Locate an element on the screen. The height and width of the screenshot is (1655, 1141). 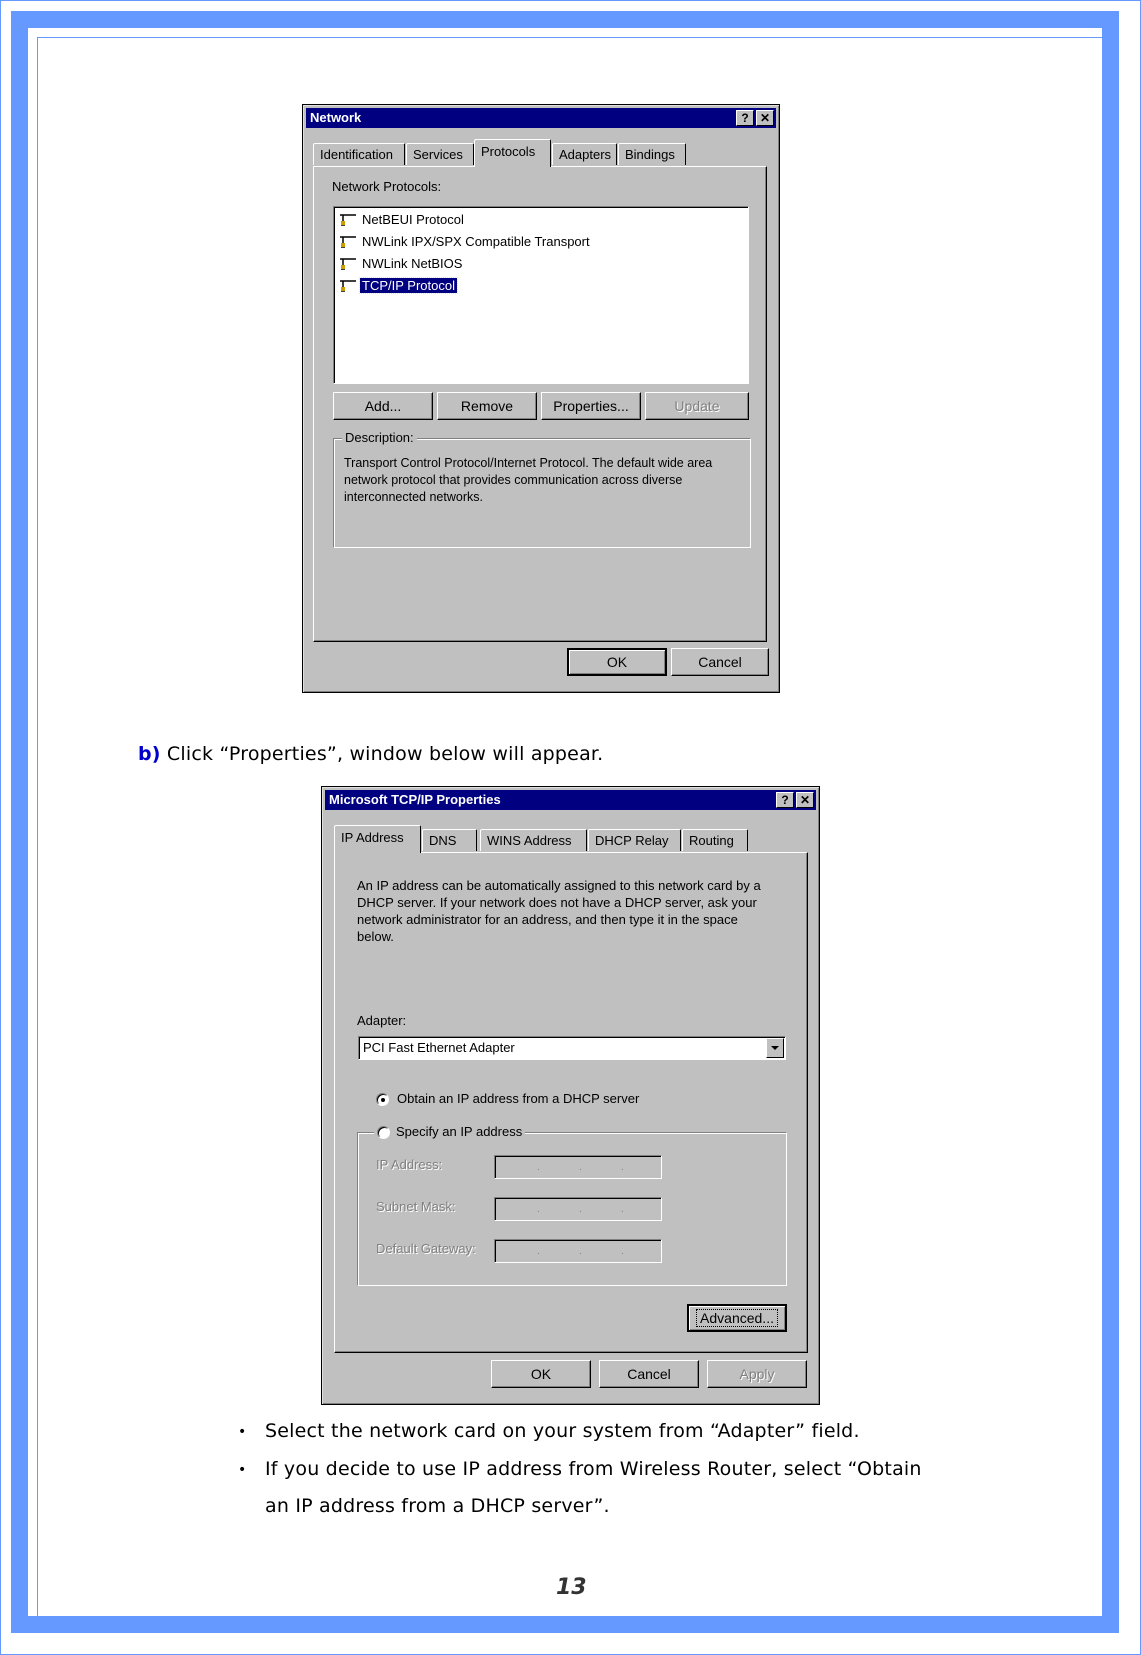
tab-adapters: Adapters is located at coordinates (584, 154).